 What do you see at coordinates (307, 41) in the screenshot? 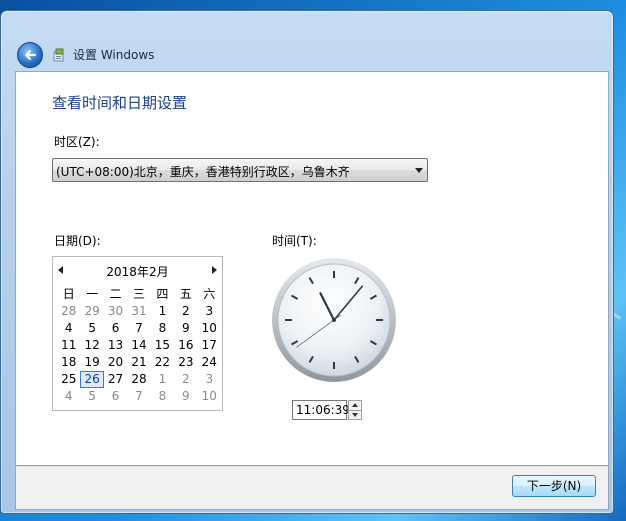
I see `title-bar: 设置 Windows` at bounding box center [307, 41].